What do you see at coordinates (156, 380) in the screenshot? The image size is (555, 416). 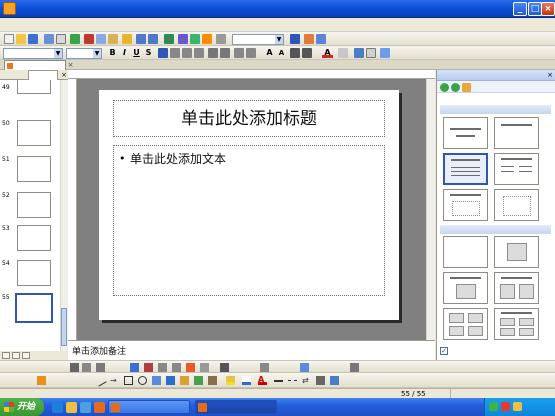 I see `textbox-icon` at bounding box center [156, 380].